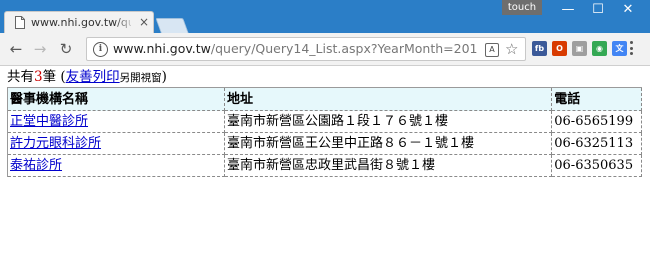  I want to click on count-prefix: 共有, so click(20, 77).